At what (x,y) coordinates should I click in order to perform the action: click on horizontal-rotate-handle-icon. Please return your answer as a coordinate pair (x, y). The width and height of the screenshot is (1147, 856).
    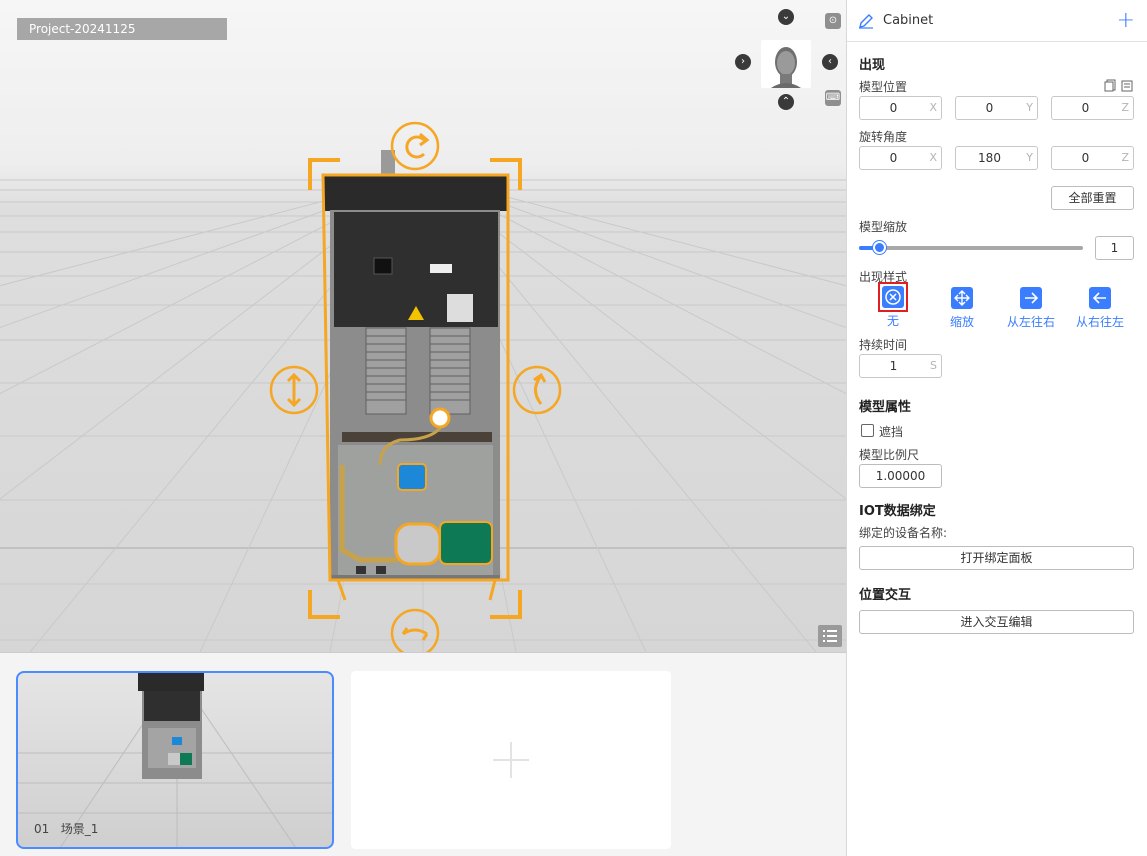
    Looking at the image, I should click on (415, 630).